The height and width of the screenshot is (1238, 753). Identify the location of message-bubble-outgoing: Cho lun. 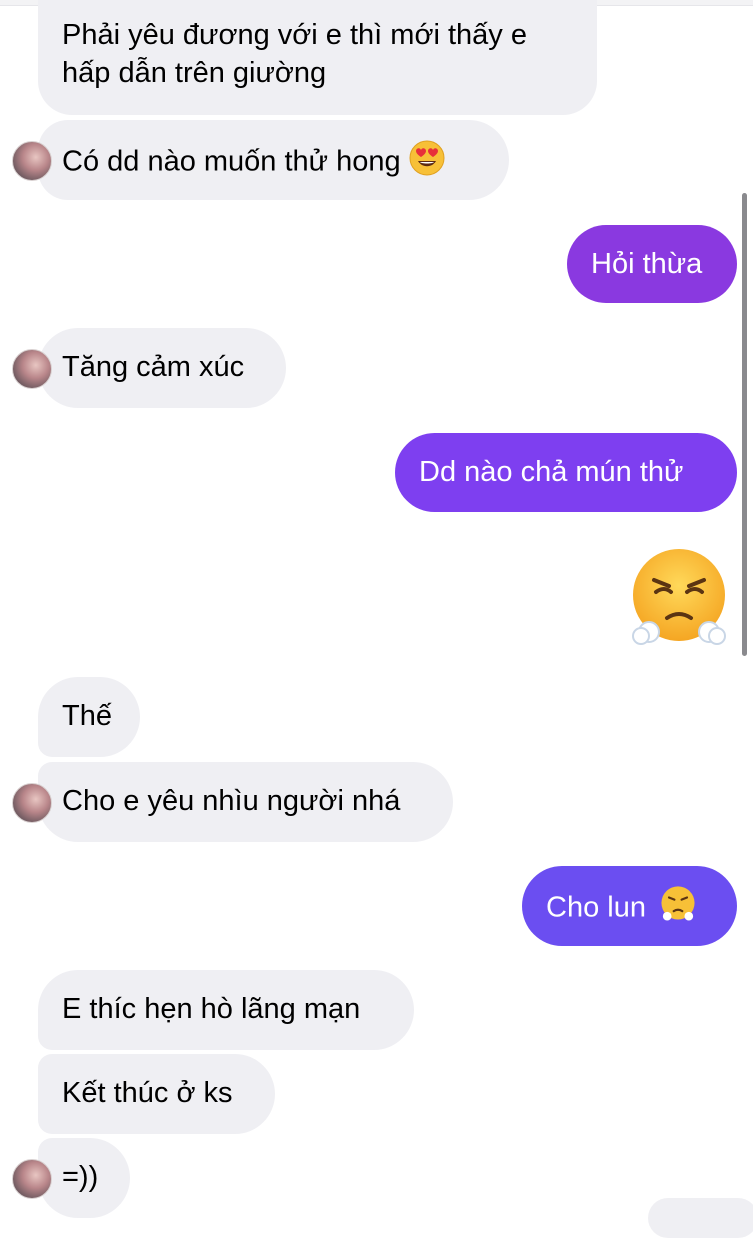
(629, 906).